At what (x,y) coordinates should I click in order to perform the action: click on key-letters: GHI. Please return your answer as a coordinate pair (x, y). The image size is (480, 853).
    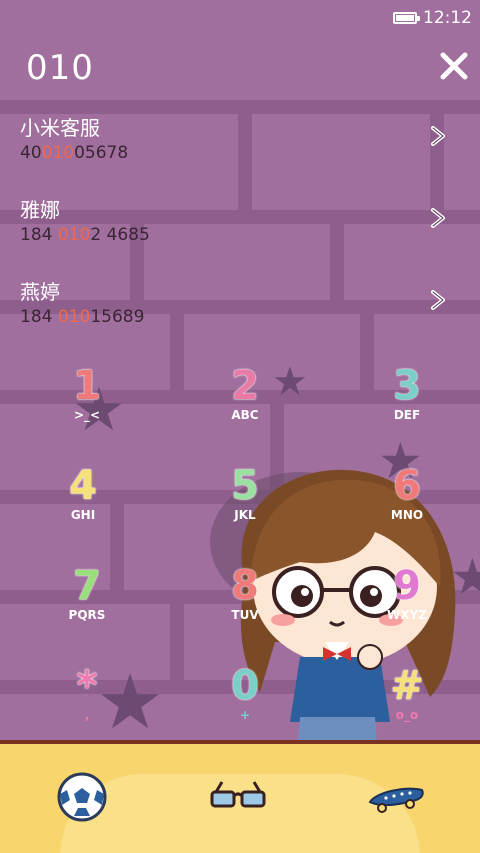
    Looking at the image, I should click on (83, 515).